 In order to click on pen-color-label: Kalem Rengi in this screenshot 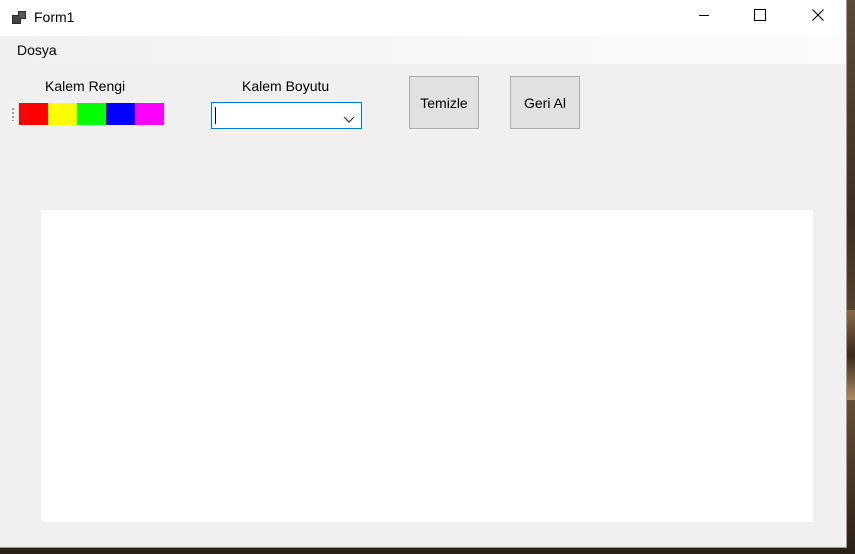, I will do `click(85, 86)`.